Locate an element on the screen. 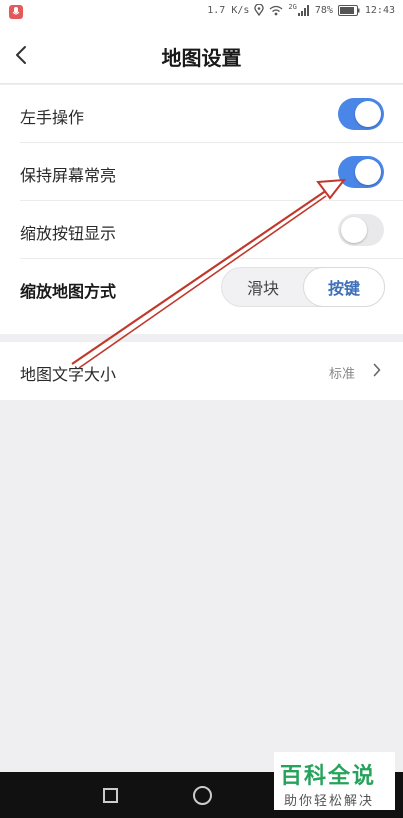 The height and width of the screenshot is (818, 403). setting-row-zoom-mode: 缩放地图方式 滑块 按键 is located at coordinates (201, 296).